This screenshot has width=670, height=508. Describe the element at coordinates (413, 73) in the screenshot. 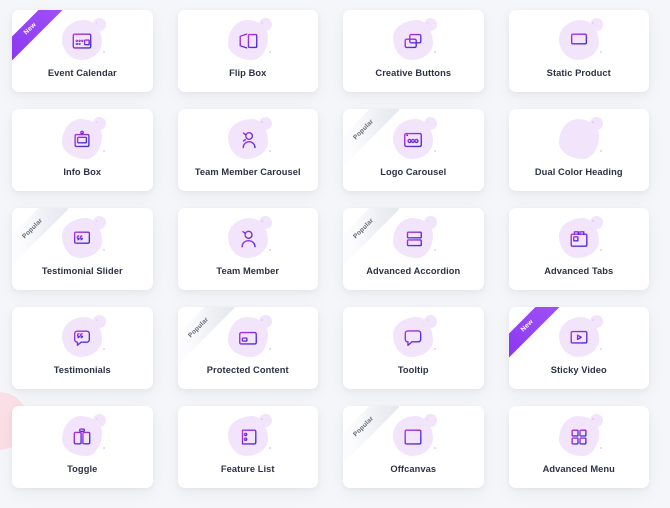

I see `widget-label: Creative Buttons` at that location.